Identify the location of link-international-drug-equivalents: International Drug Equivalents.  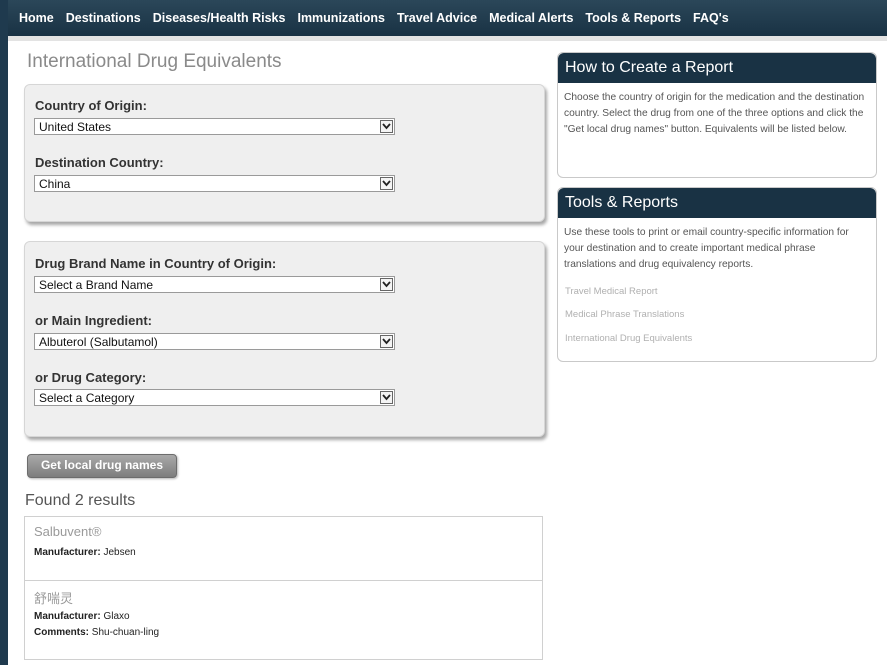
(628, 338).